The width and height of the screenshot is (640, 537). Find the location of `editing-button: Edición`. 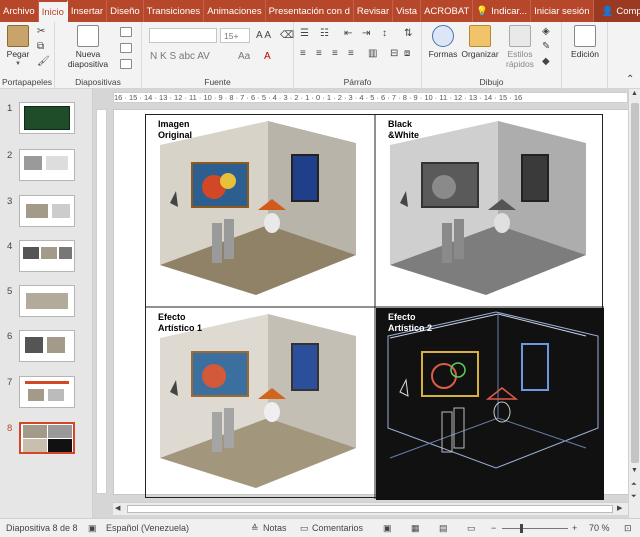

editing-button: Edición is located at coordinates (585, 42).